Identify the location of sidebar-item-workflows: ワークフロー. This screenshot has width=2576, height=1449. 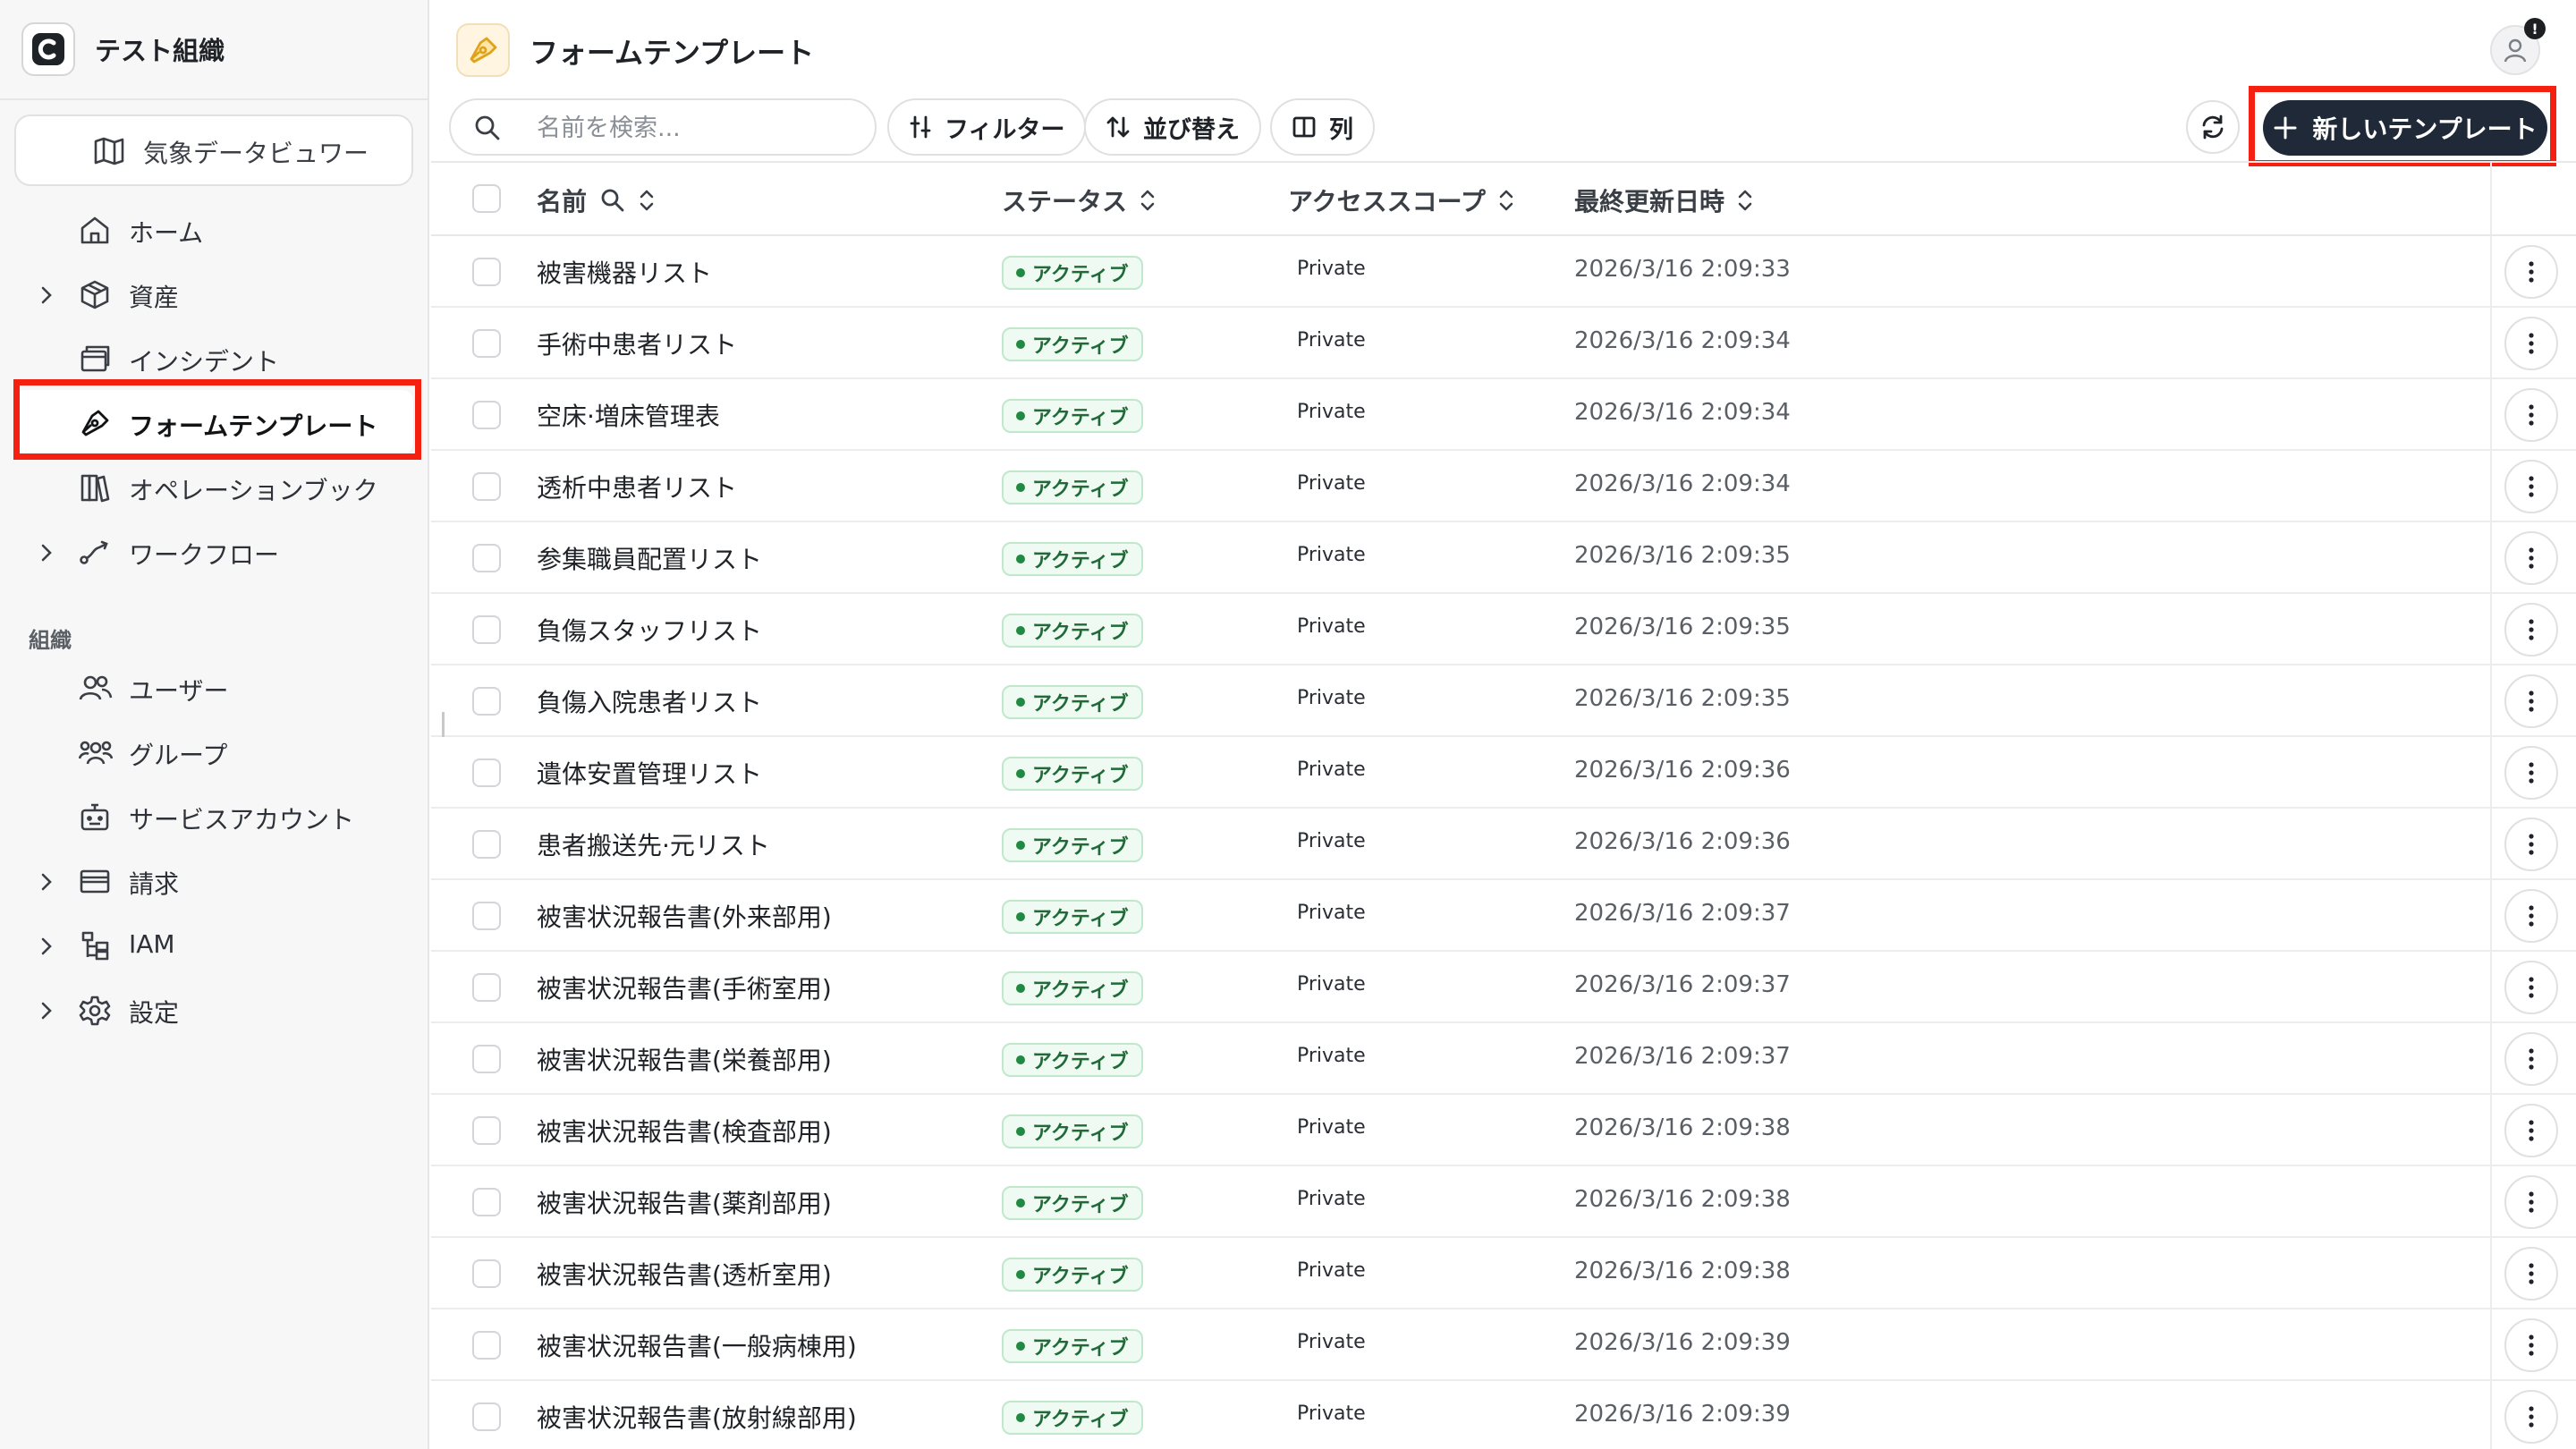
(213, 551).